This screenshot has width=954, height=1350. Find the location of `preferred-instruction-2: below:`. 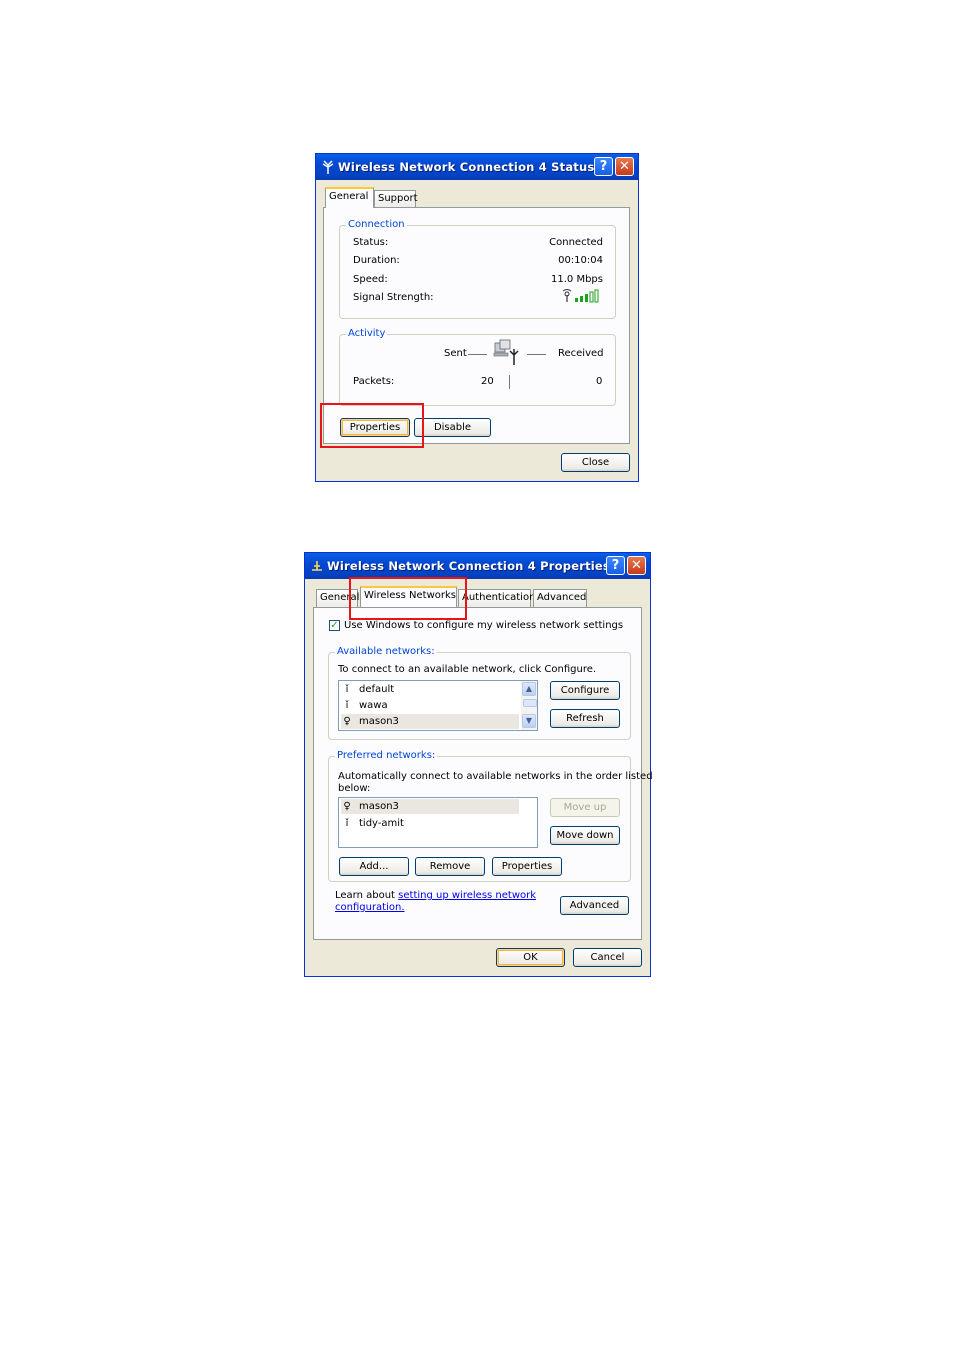

preferred-instruction-2: below: is located at coordinates (354, 788).